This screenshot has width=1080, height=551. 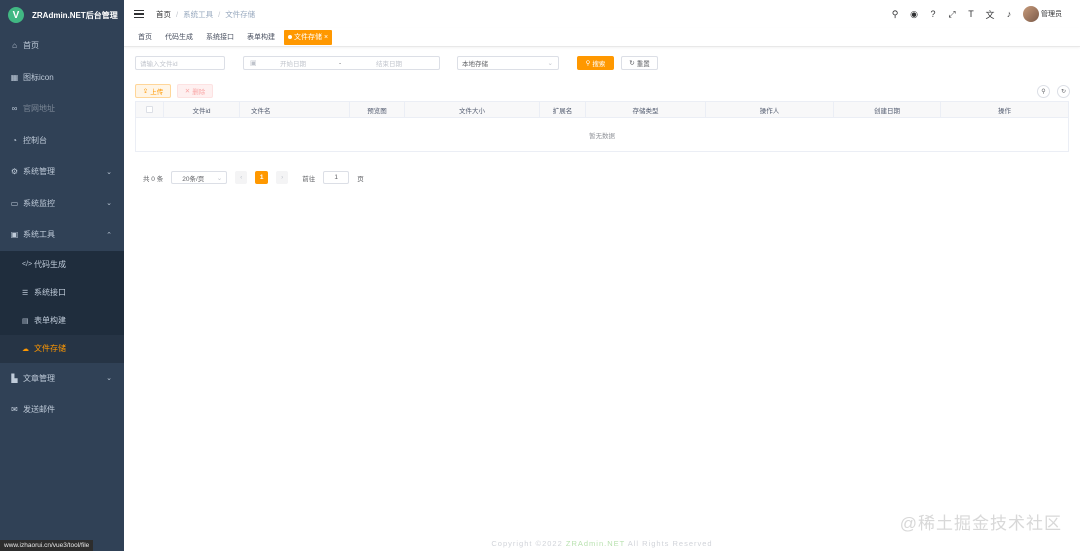 What do you see at coordinates (389, 63) in the screenshot?
I see `end-date-input: 结束日期` at bounding box center [389, 63].